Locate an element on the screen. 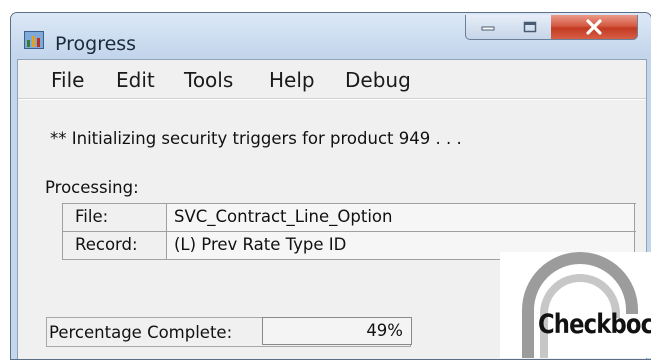  file-label: File: is located at coordinates (115, 217).